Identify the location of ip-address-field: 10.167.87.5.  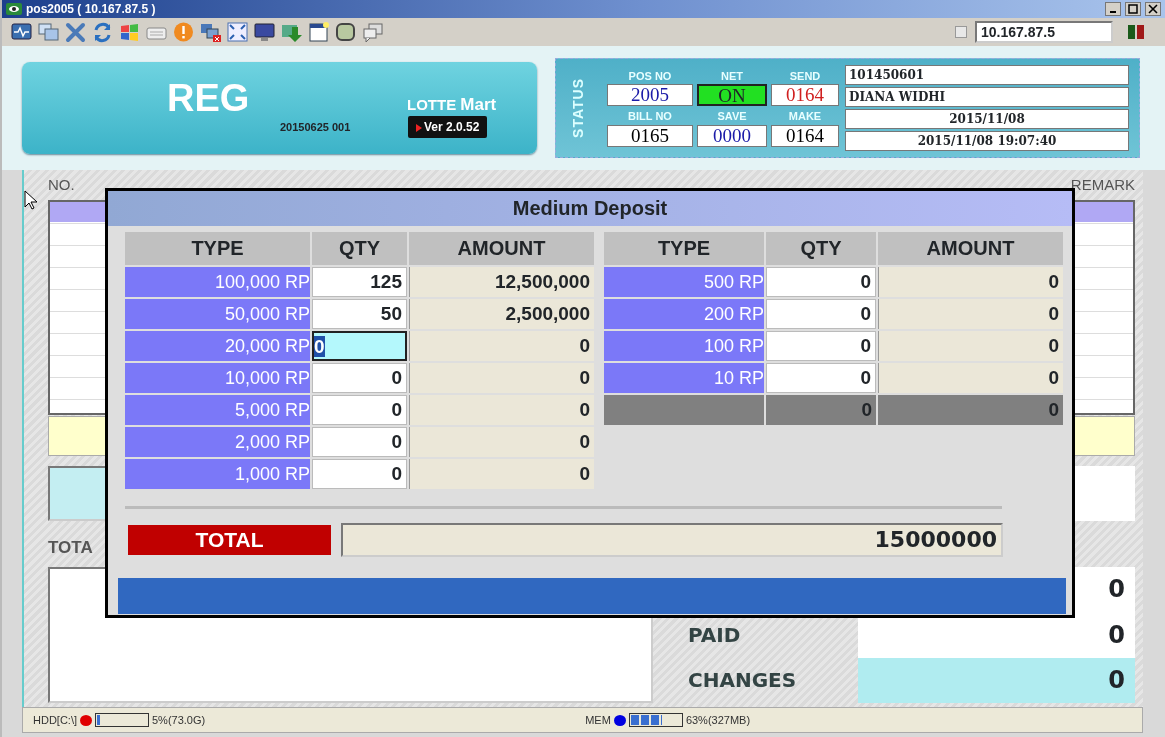
(1044, 32).